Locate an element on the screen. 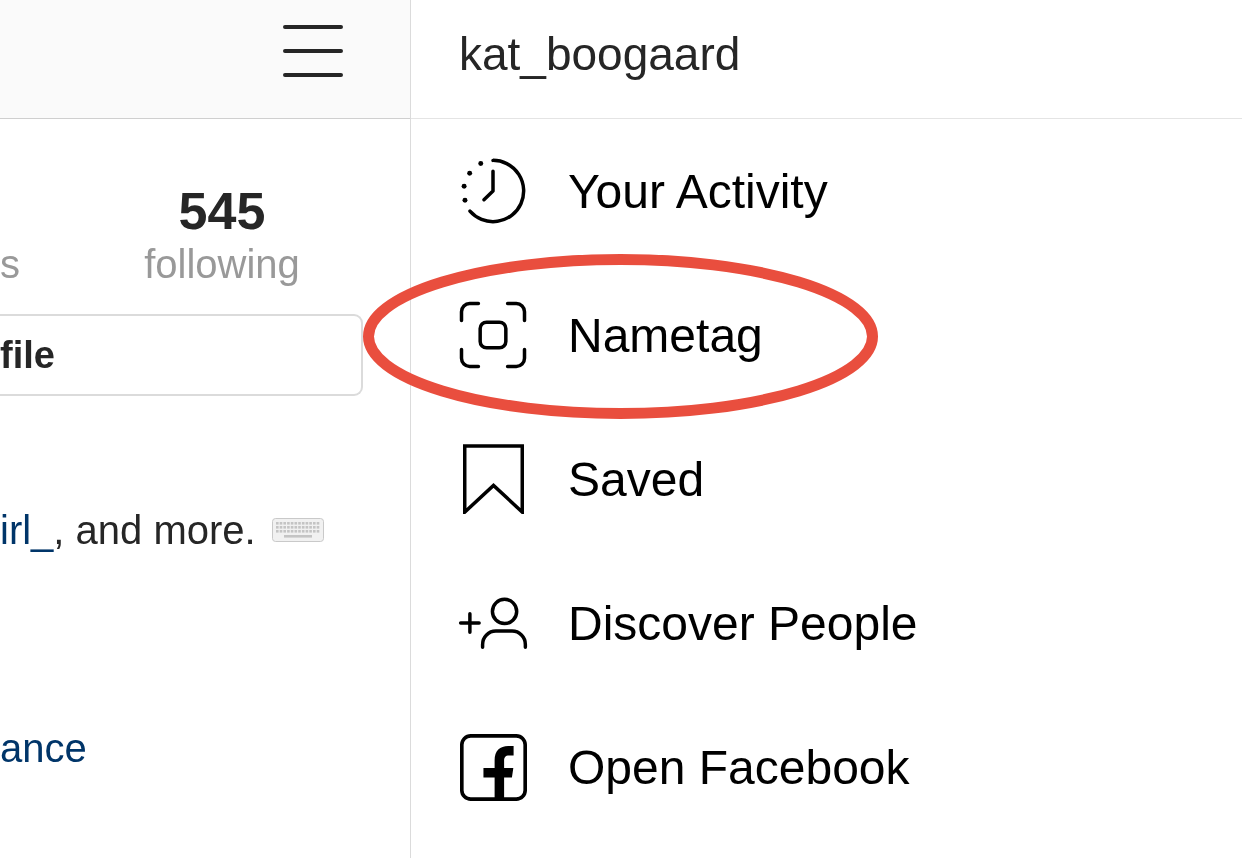  stat-label: s is located at coordinates (10, 264).